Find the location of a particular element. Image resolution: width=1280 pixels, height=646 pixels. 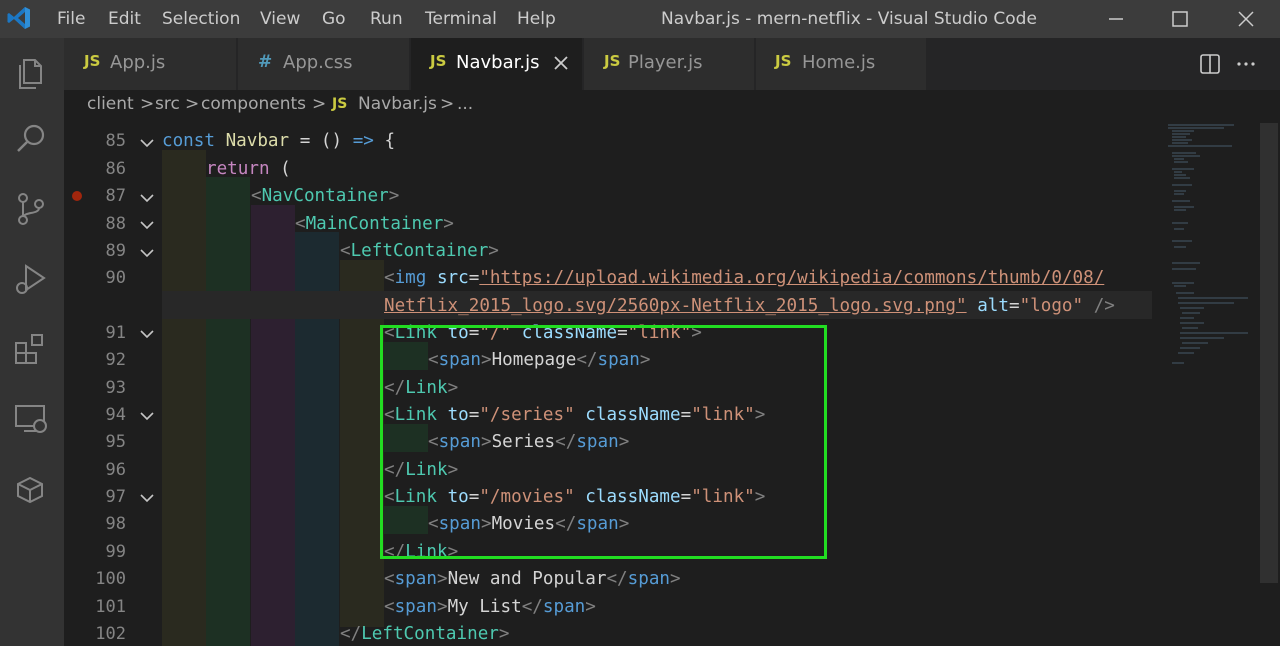

tab-home-js: JS Home.js is located at coordinates (841, 64).